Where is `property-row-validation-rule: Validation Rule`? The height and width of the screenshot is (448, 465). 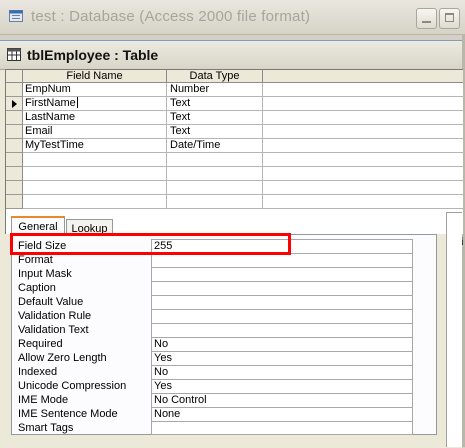 property-row-validation-rule: Validation Rule is located at coordinates (214, 316).